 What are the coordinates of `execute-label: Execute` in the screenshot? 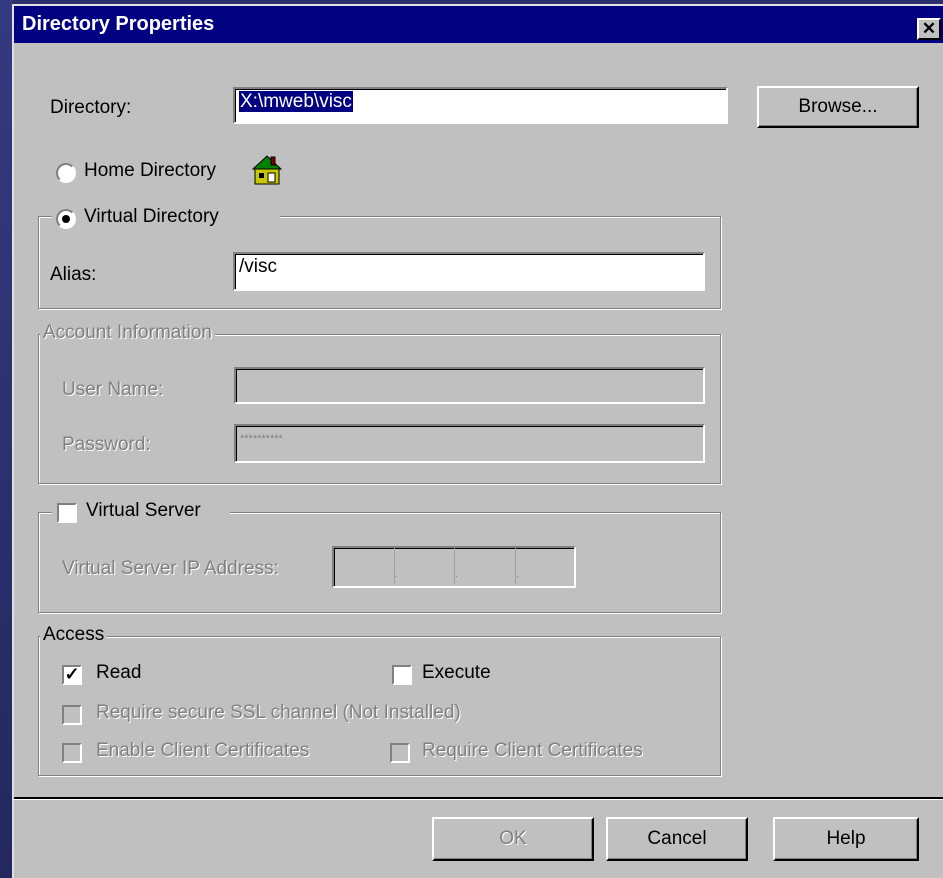 It's located at (456, 672).